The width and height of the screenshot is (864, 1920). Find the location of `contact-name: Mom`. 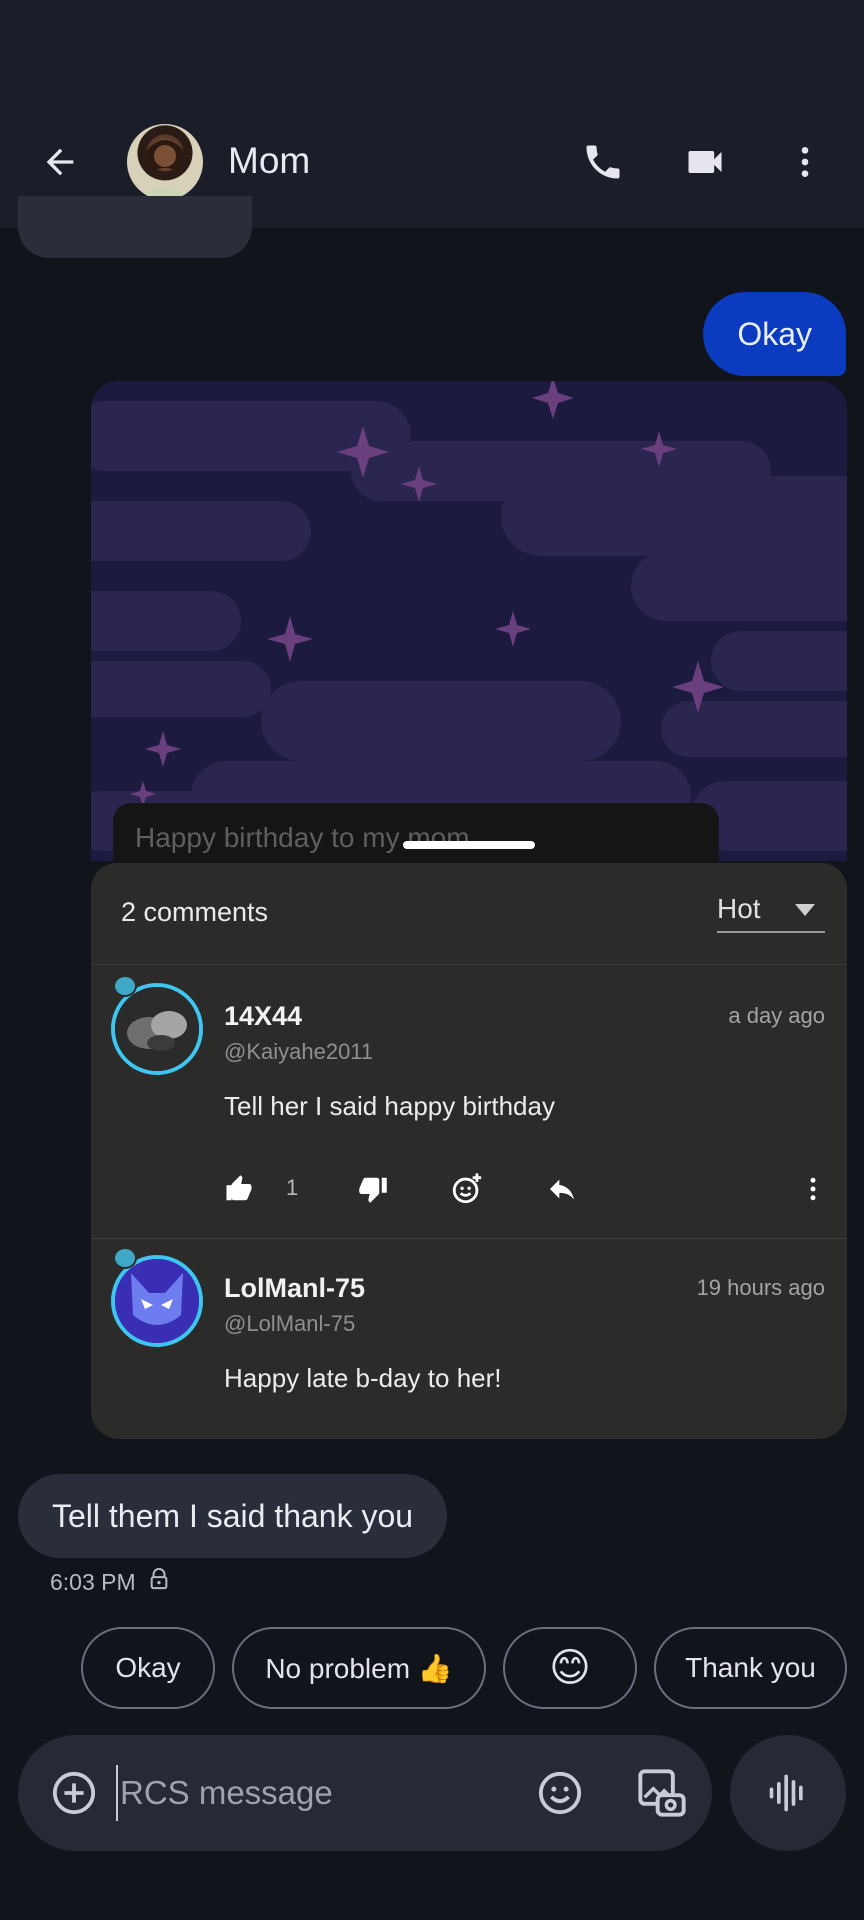

contact-name: Mom is located at coordinates (269, 161).